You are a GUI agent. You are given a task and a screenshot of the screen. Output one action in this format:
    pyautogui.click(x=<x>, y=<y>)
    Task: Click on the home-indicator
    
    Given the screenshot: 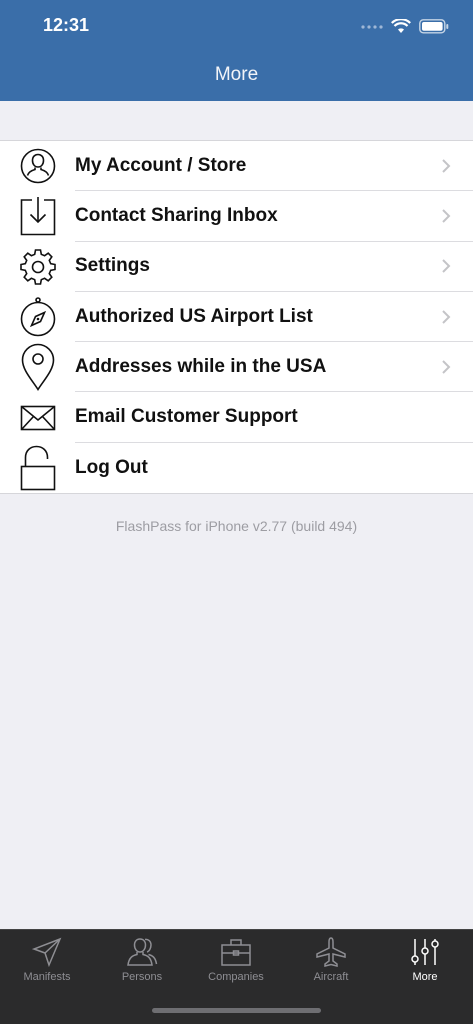 What is the action you would take?
    pyautogui.click(x=236, y=1010)
    